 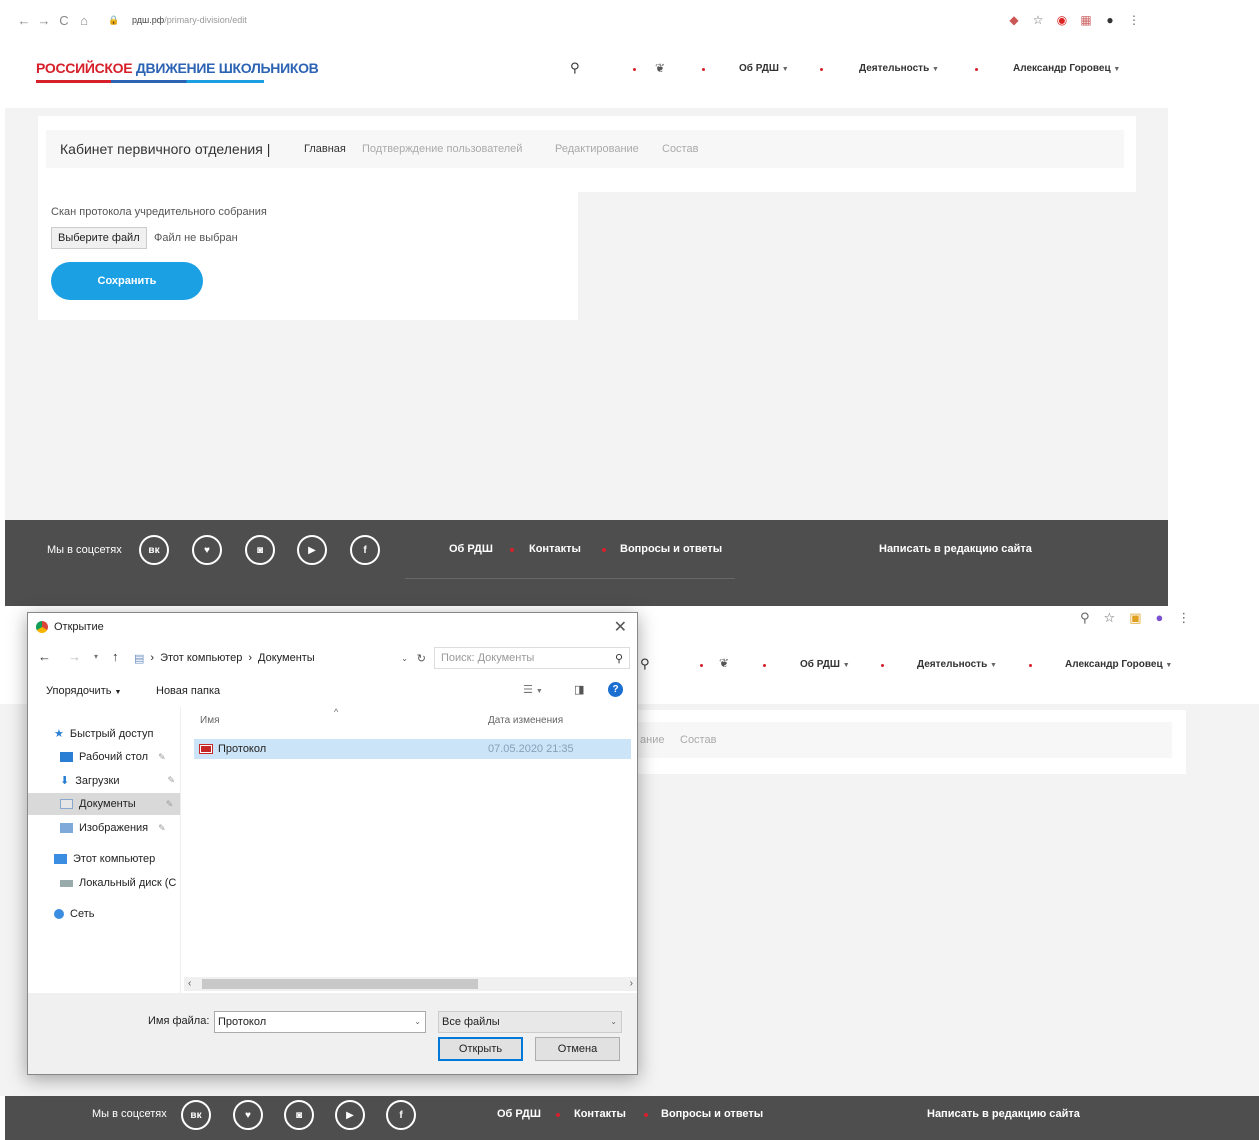 What do you see at coordinates (533, 689) in the screenshot?
I see `view-options-icon: ☰ ▼` at bounding box center [533, 689].